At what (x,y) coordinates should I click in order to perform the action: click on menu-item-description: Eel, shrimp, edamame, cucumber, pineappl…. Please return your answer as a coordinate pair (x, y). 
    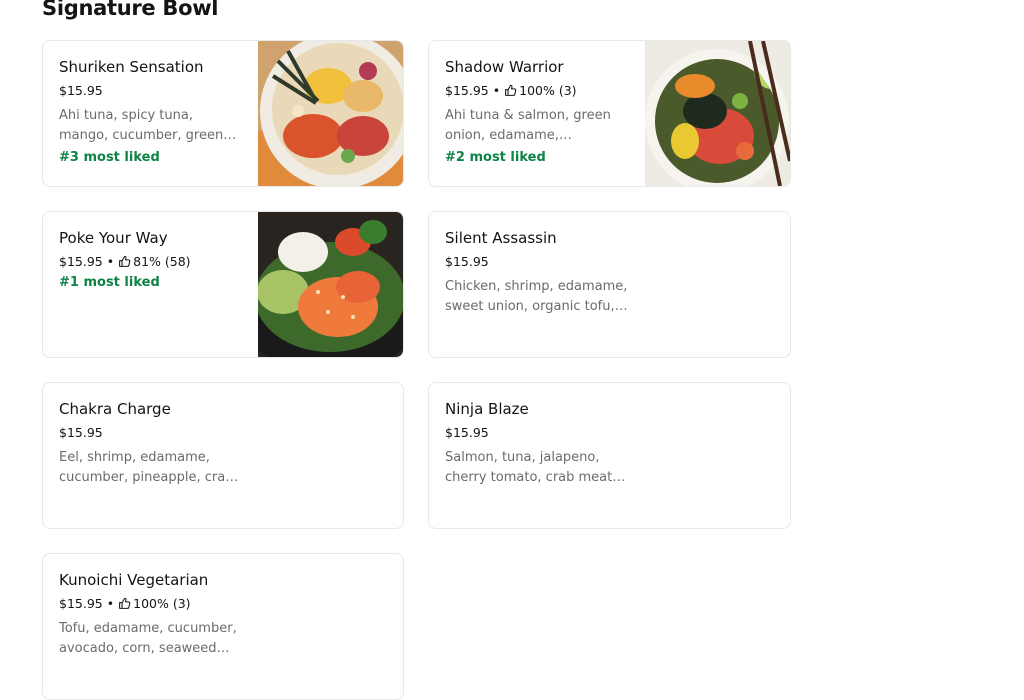
    Looking at the image, I should click on (146, 467).